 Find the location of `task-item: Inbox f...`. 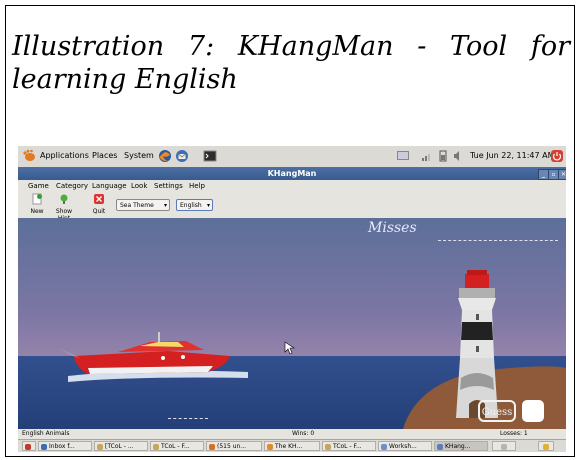

task-item: Inbox f... is located at coordinates (65, 446).